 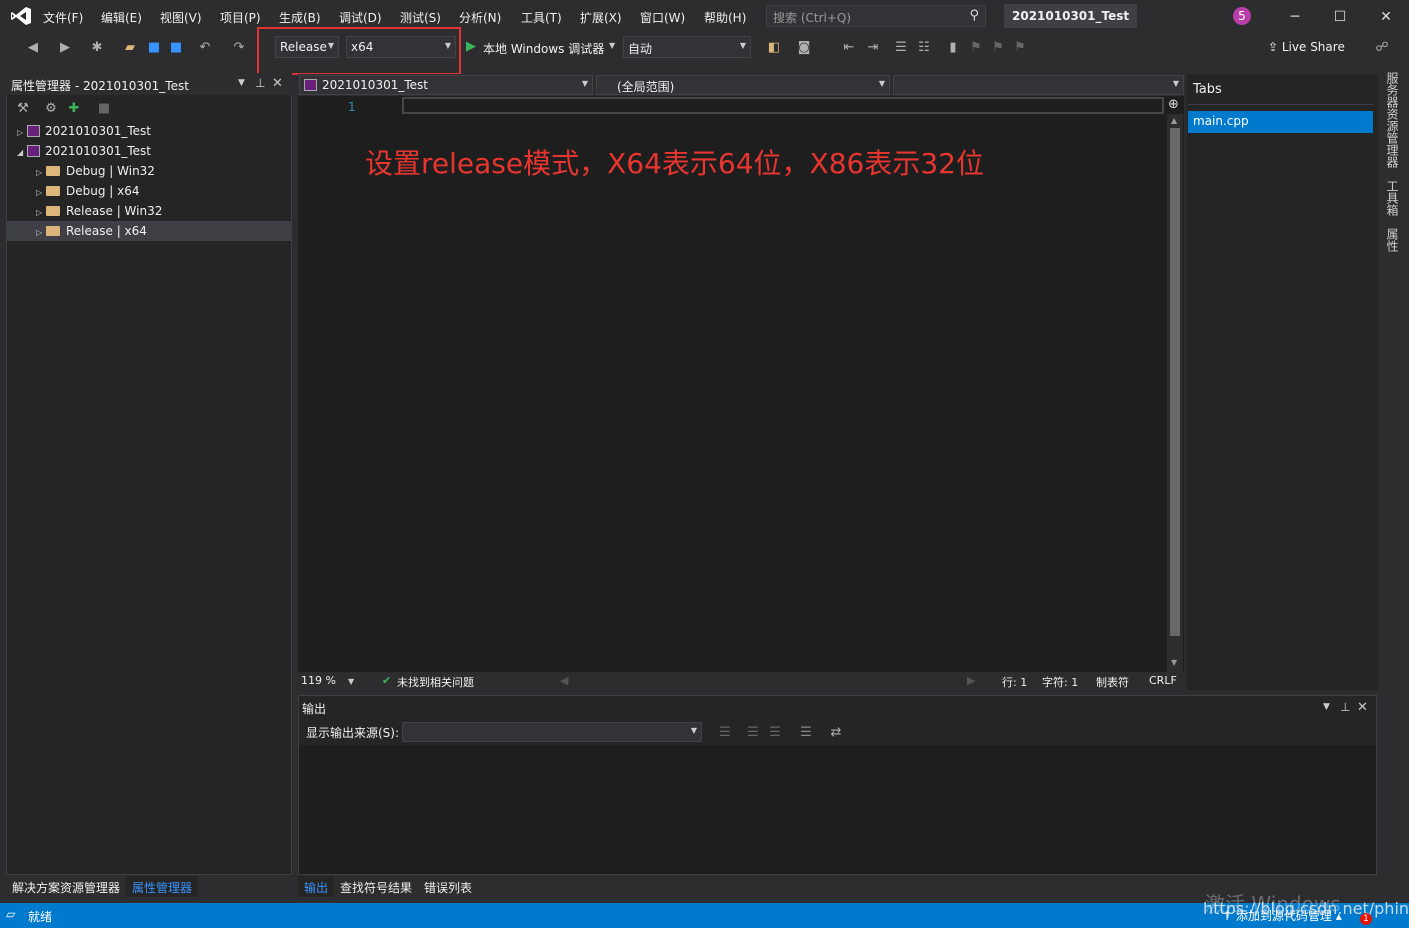 I want to click on prev-bookmark-icon: ⚑, so click(x=976, y=48).